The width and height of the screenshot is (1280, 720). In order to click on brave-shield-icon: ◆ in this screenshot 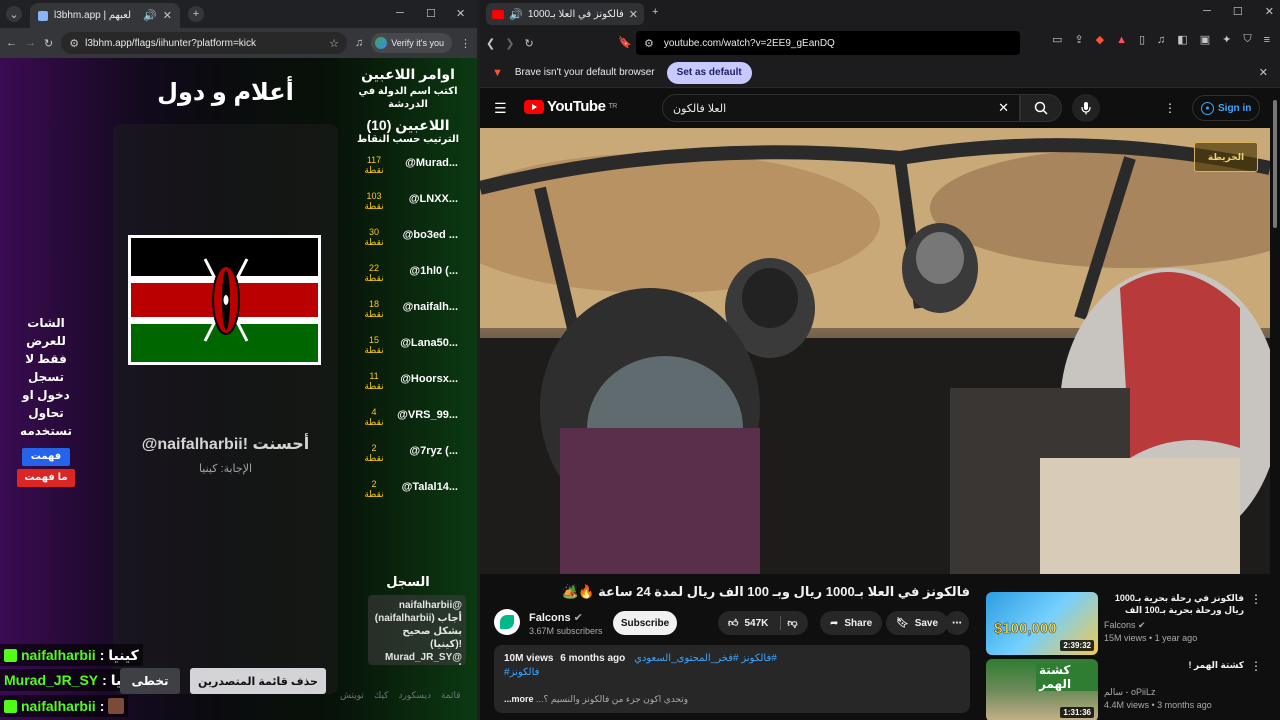, I will do `click(1100, 39)`.